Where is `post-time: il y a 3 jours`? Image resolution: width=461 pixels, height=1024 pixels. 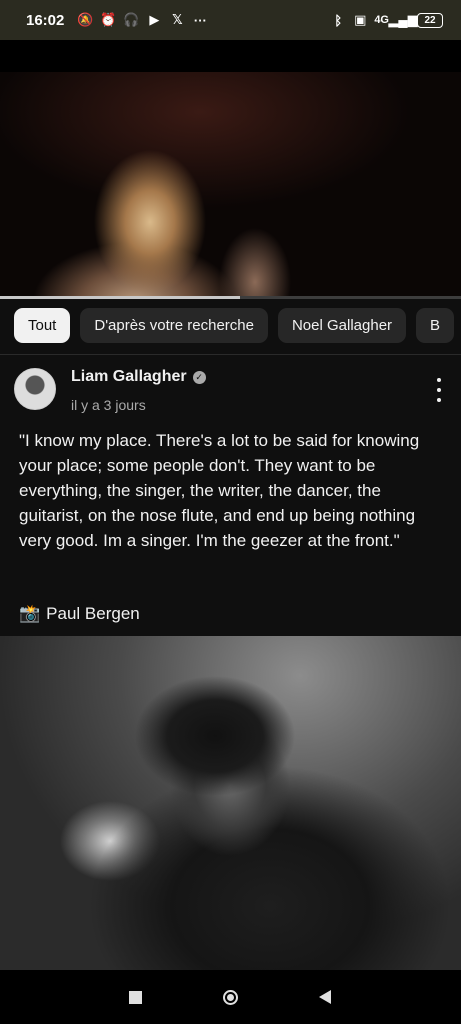 post-time: il y a 3 jours is located at coordinates (108, 405).